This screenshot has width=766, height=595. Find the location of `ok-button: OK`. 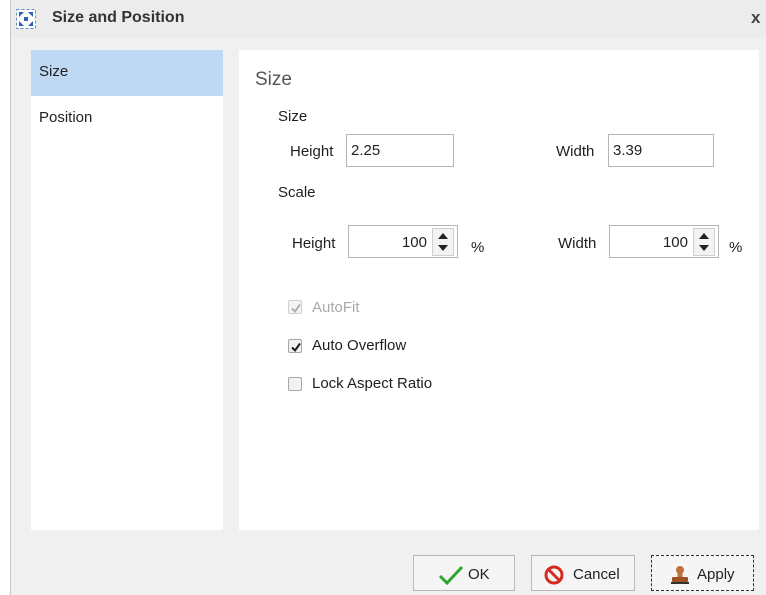

ok-button: OK is located at coordinates (464, 573).